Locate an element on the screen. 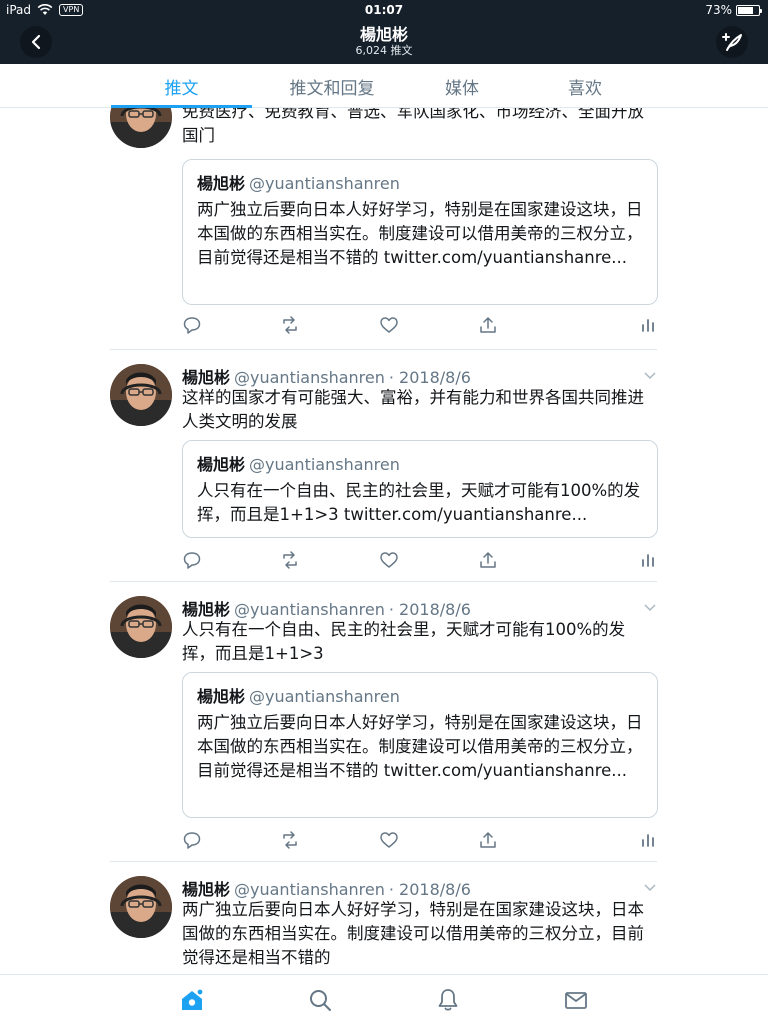 The image size is (768, 1024). app-header: iPad VPN 01:07 73% 楊旭彬 6,024 推文 is located at coordinates (384, 32).